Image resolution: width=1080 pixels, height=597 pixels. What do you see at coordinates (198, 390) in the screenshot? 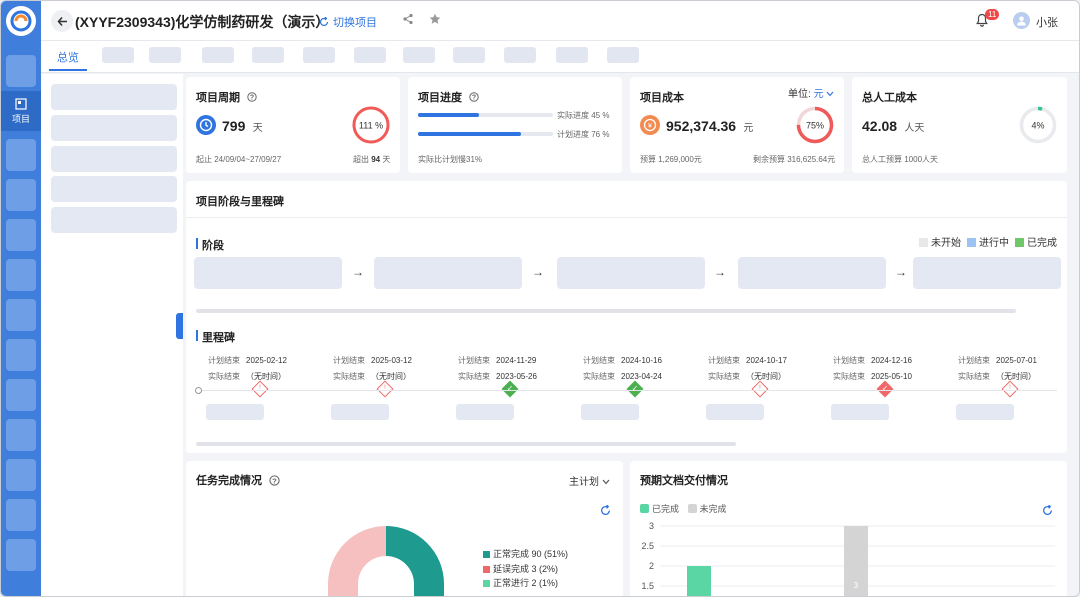
I see `axis-start-dot` at bounding box center [198, 390].